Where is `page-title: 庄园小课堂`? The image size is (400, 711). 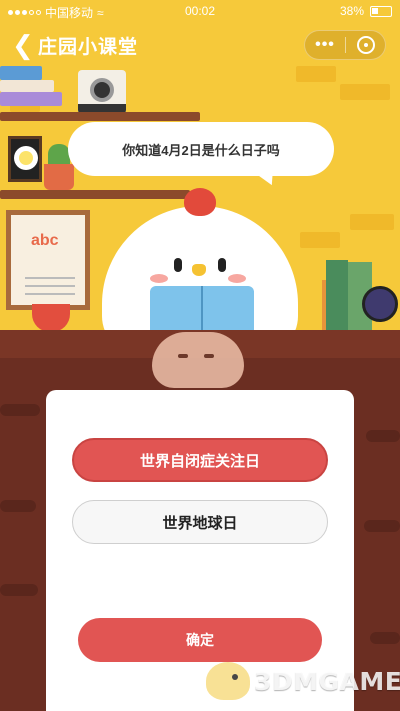
page-title: 庄园小课堂 is located at coordinates (88, 47).